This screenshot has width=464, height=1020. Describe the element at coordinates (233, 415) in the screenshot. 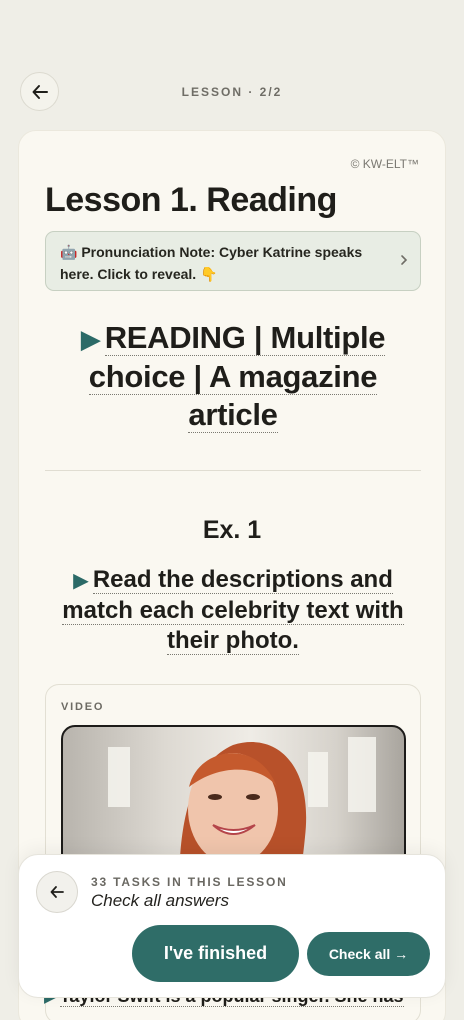

I see `section-heading-line: article` at that location.